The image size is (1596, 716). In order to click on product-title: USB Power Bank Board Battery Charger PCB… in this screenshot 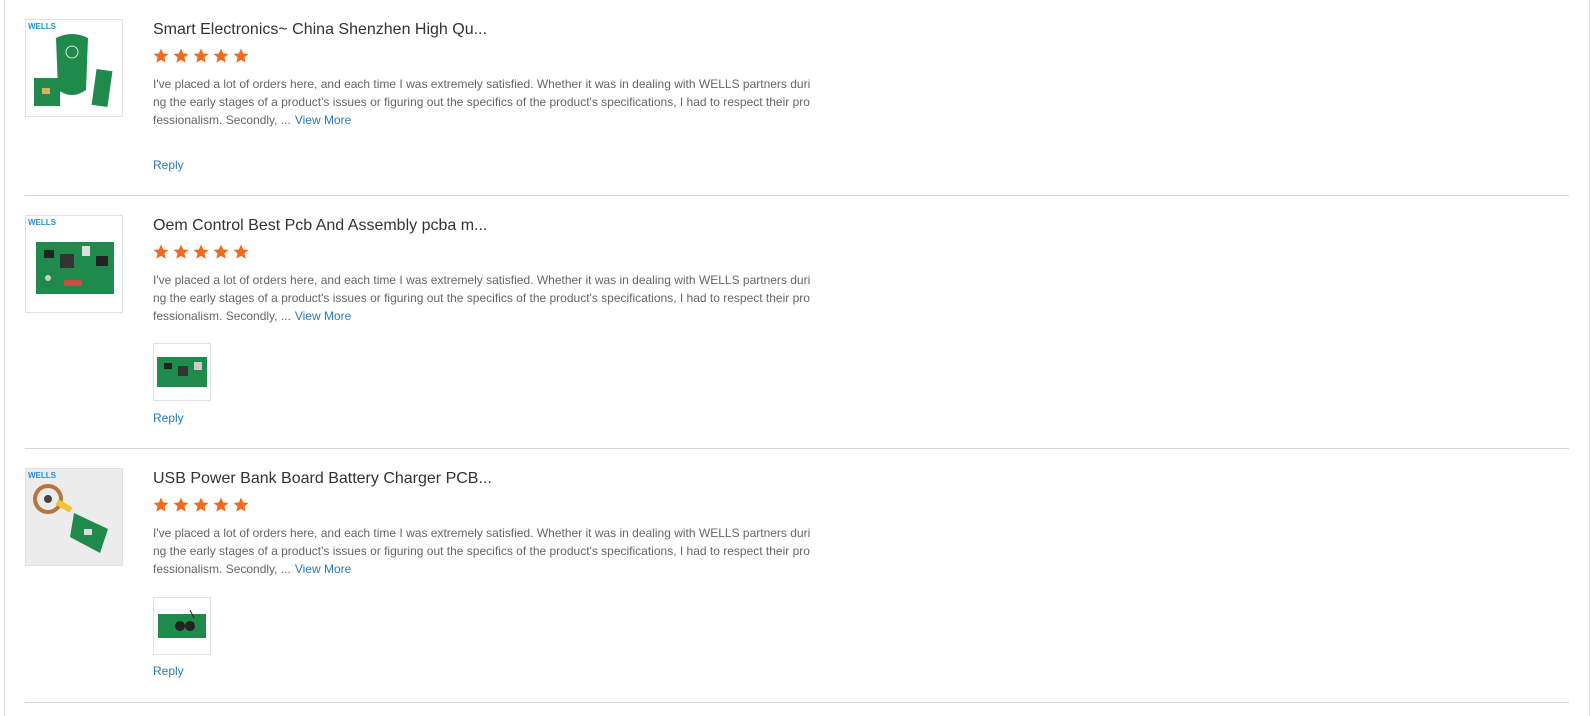, I will do `click(322, 479)`.